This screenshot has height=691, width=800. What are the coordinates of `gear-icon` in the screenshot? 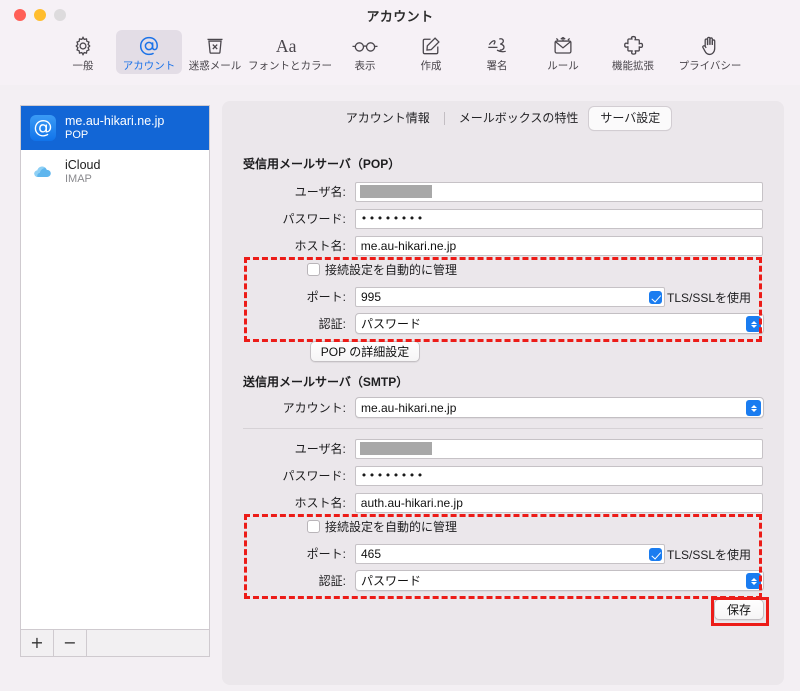 It's located at (83, 46).